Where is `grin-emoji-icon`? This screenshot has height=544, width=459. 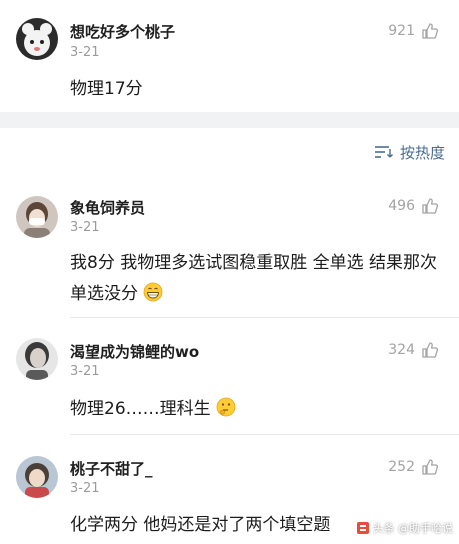
grin-emoji-icon is located at coordinates (153, 292).